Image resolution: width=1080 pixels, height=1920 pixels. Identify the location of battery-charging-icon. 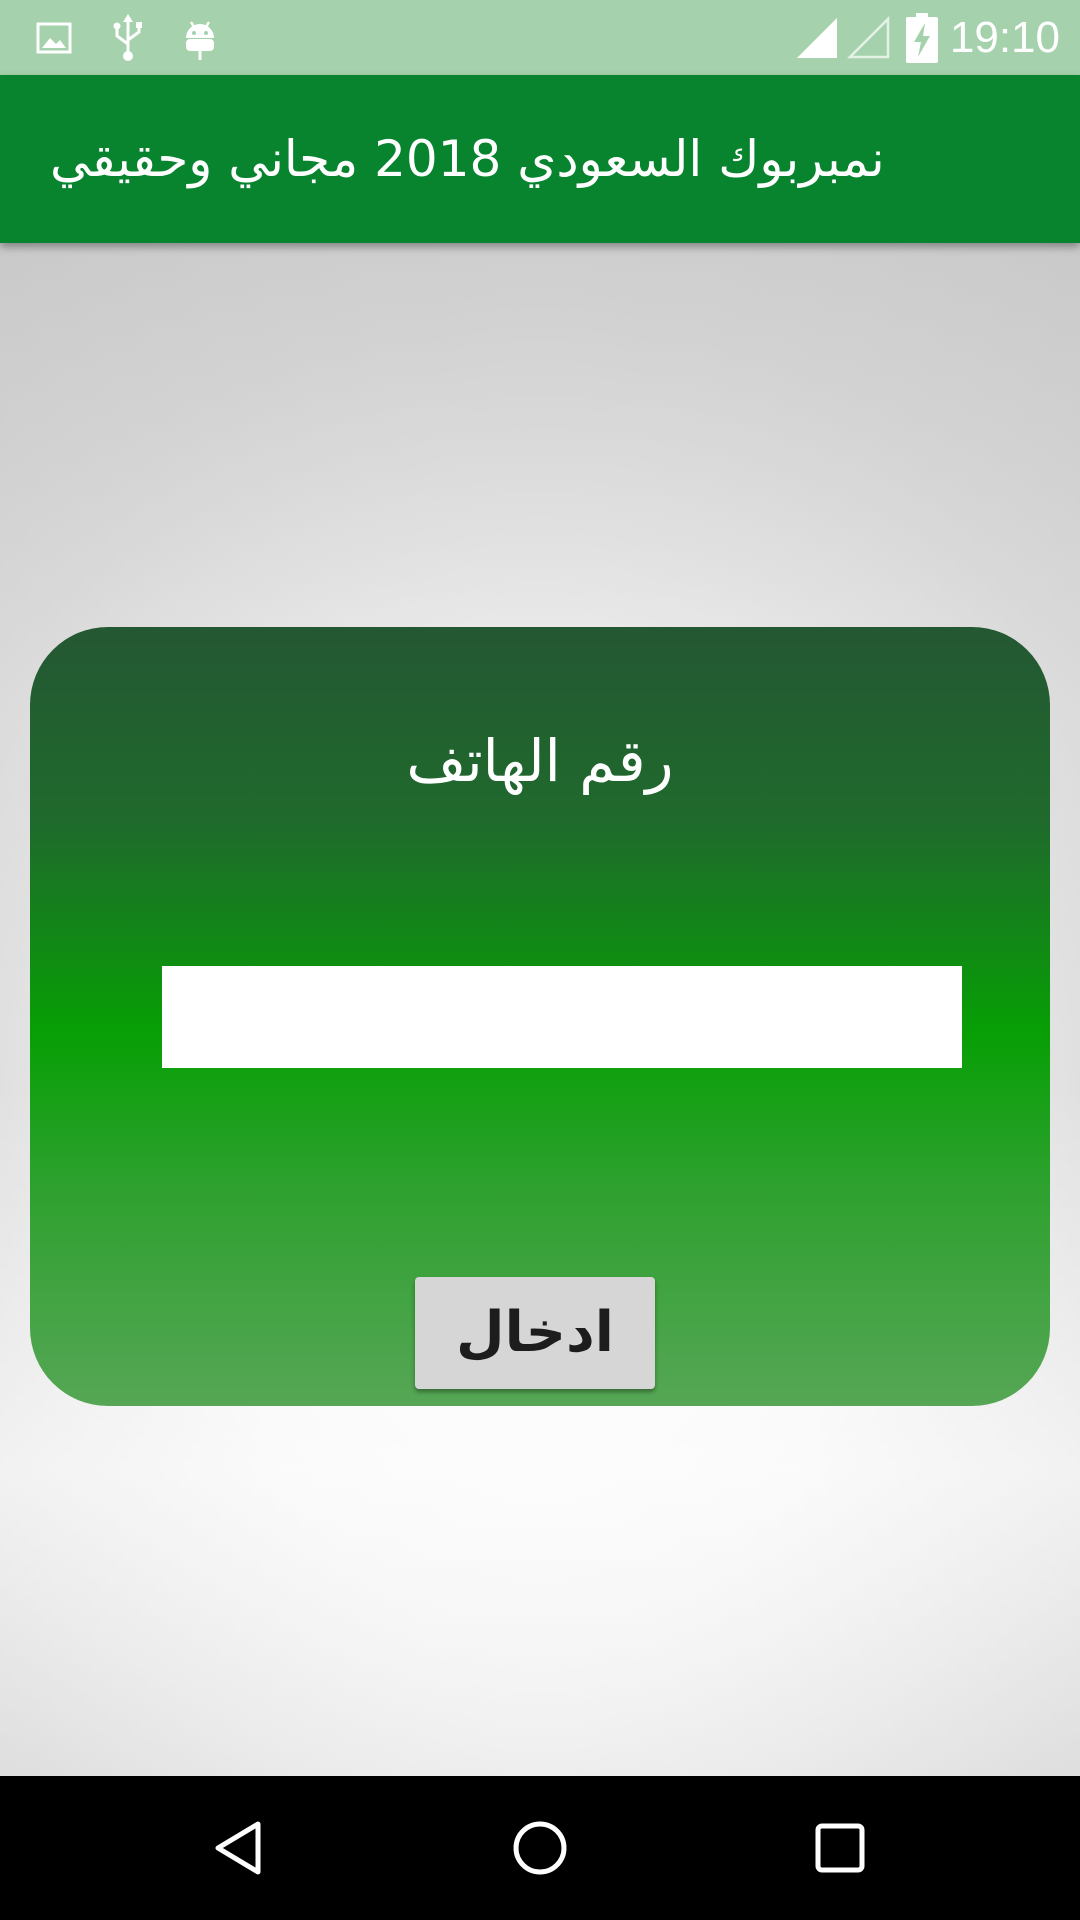
(922, 37).